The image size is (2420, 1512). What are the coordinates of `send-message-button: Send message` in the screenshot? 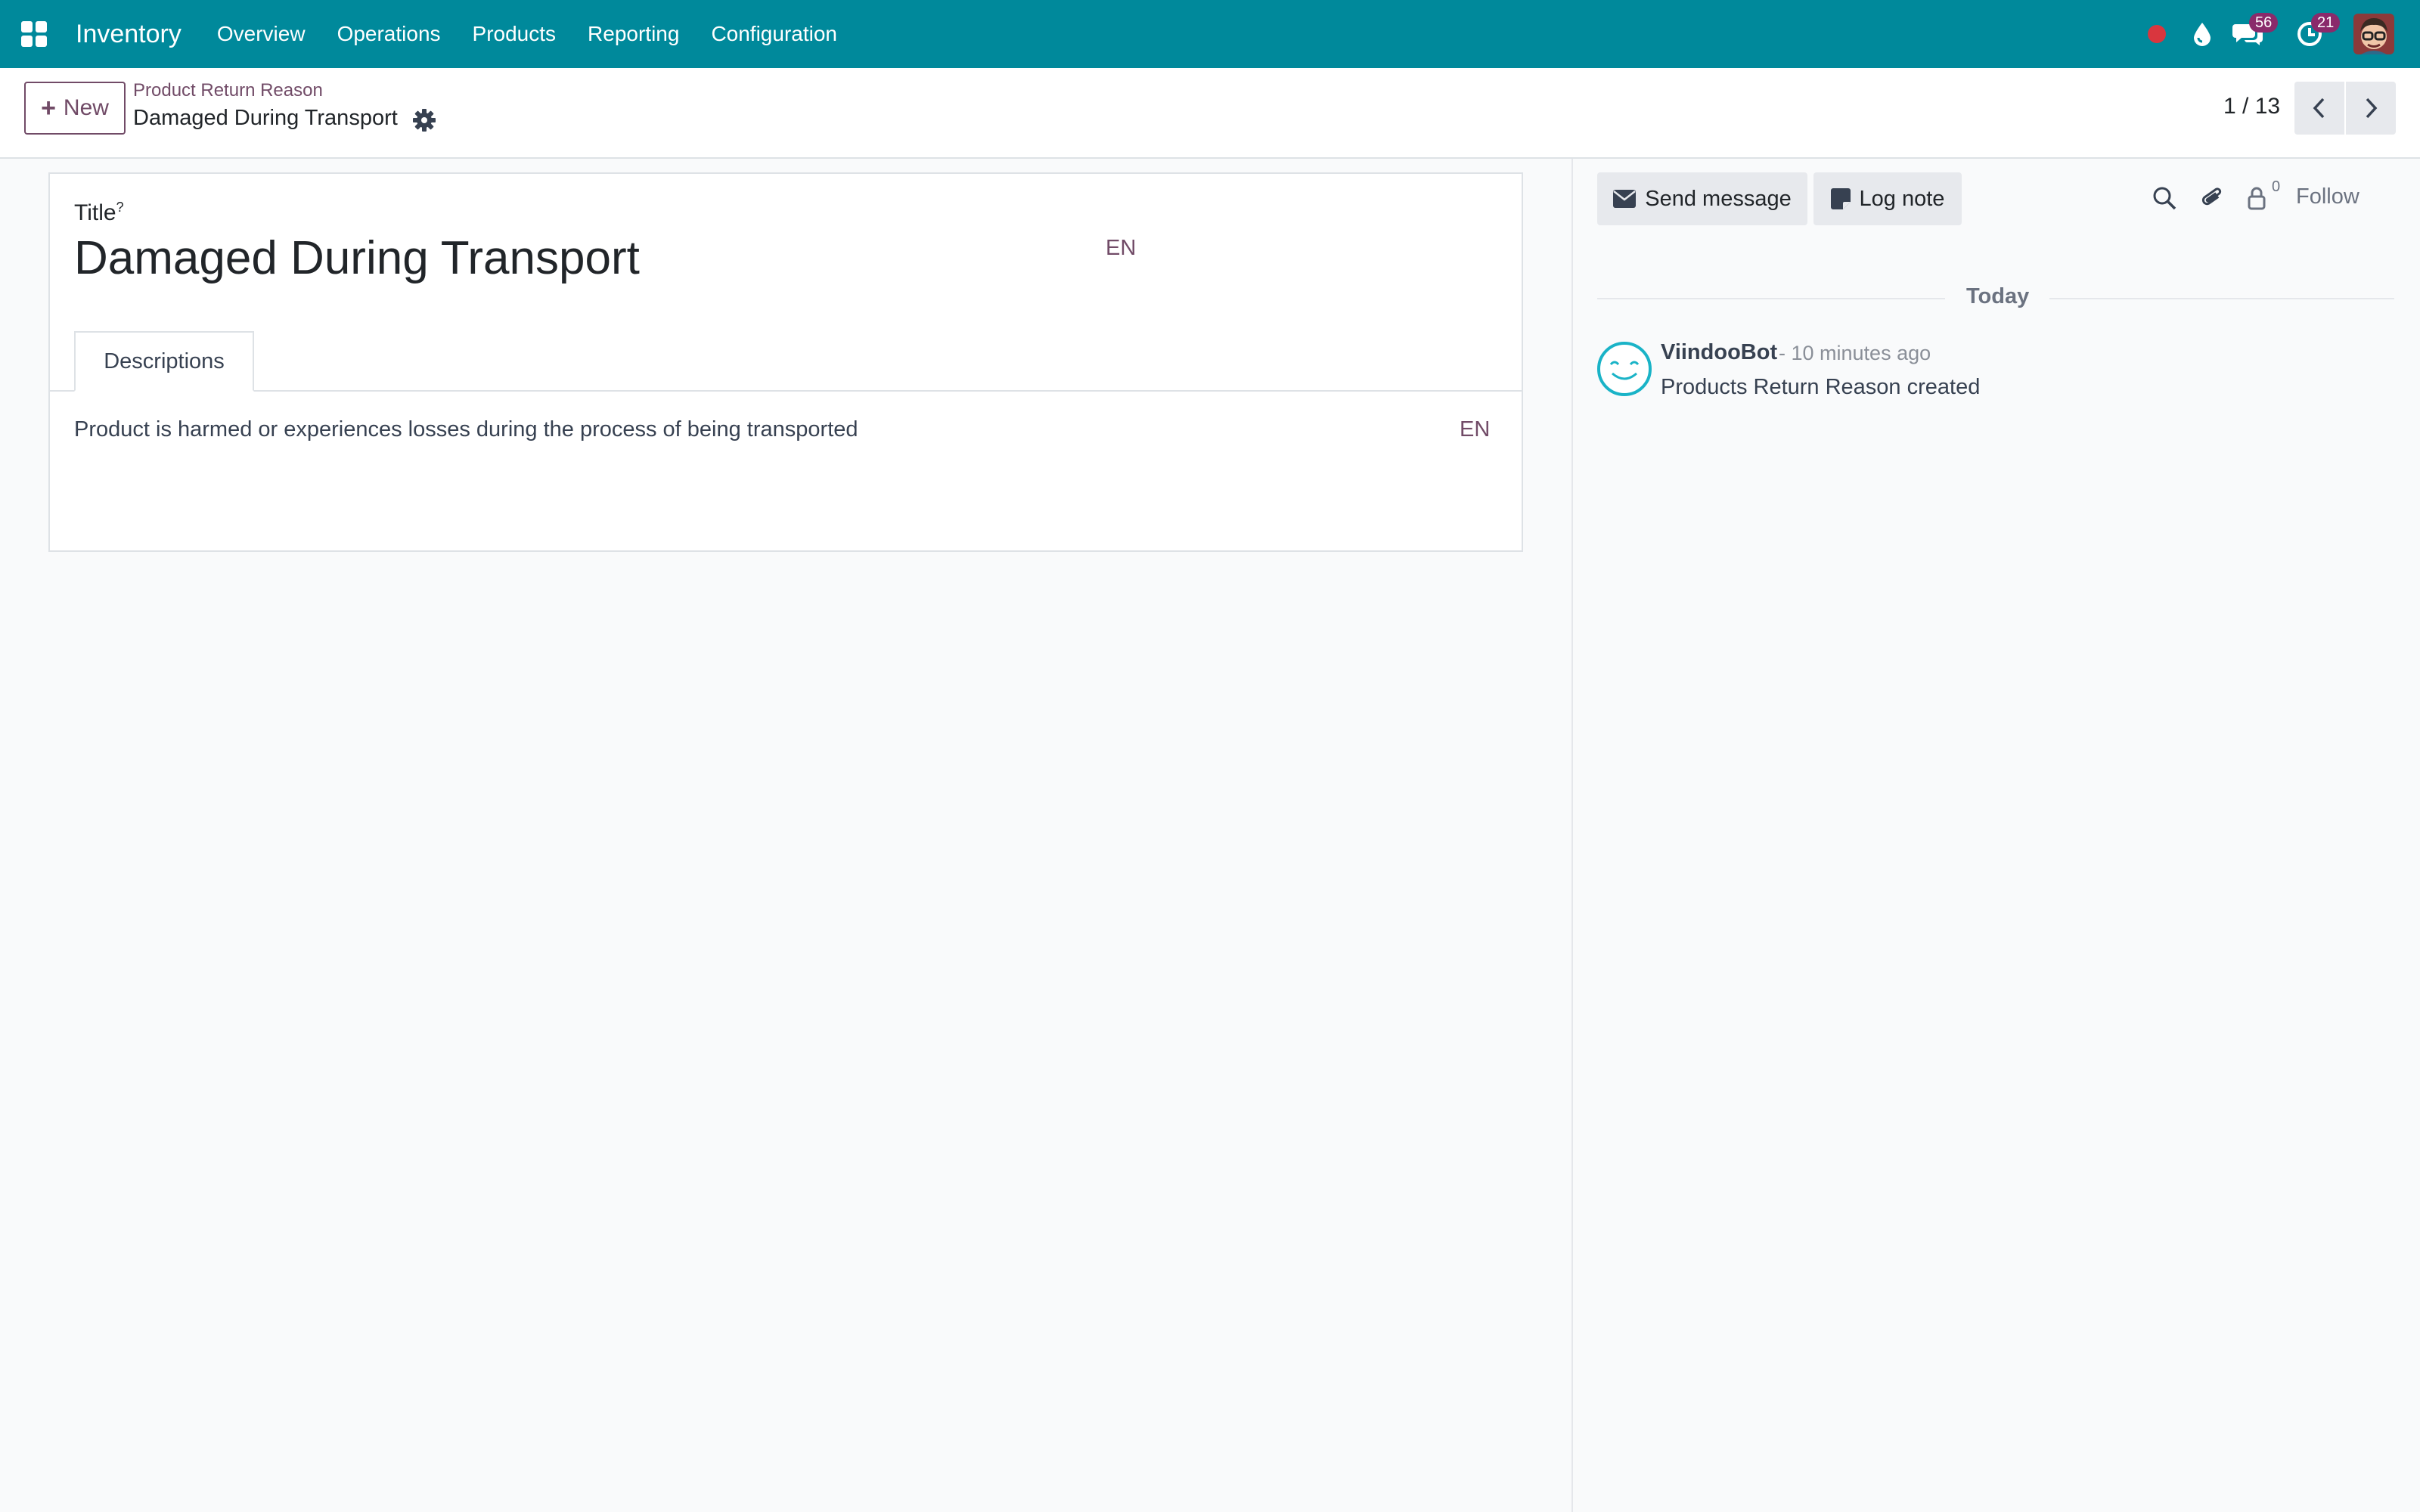 It's located at (1702, 198).